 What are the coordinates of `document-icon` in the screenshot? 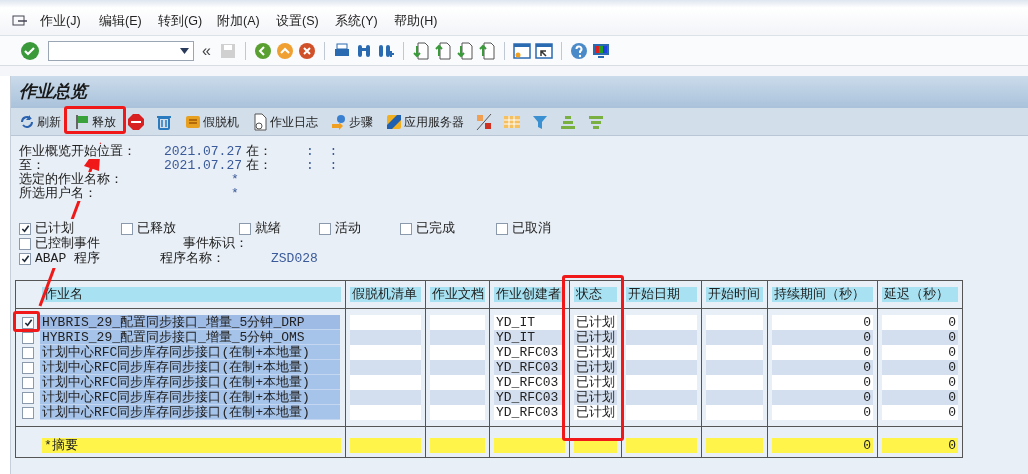 It's located at (260, 121).